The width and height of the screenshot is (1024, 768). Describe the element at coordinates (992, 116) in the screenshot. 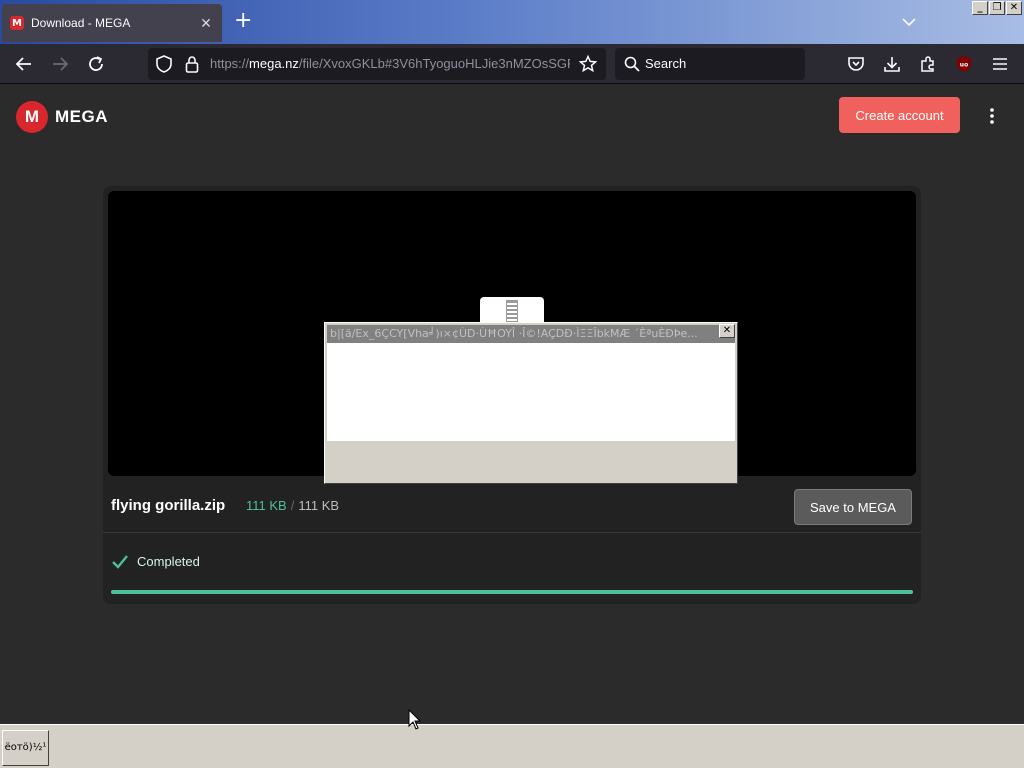

I see `more-options-icon` at that location.